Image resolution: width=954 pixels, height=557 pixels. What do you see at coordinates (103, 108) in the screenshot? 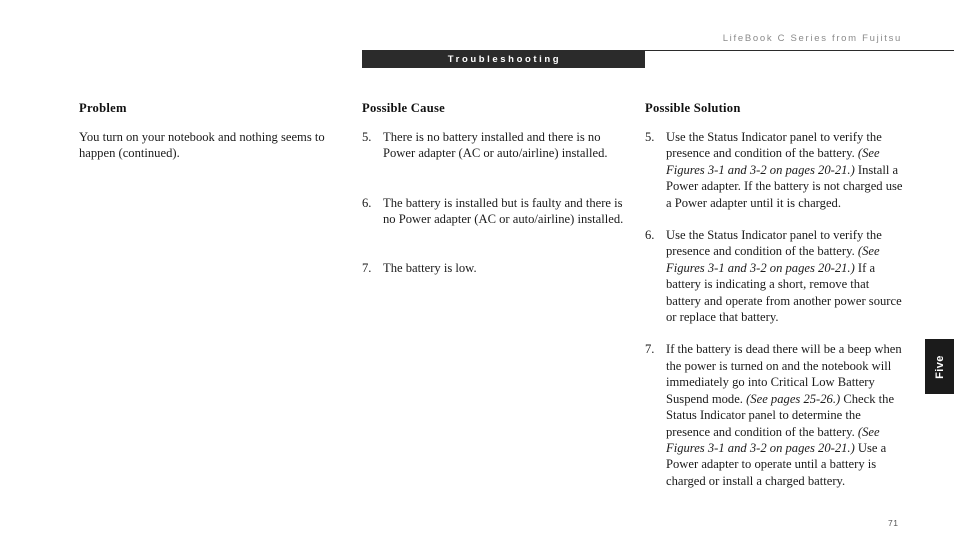
I see `column-problem-title: Problem` at bounding box center [103, 108].